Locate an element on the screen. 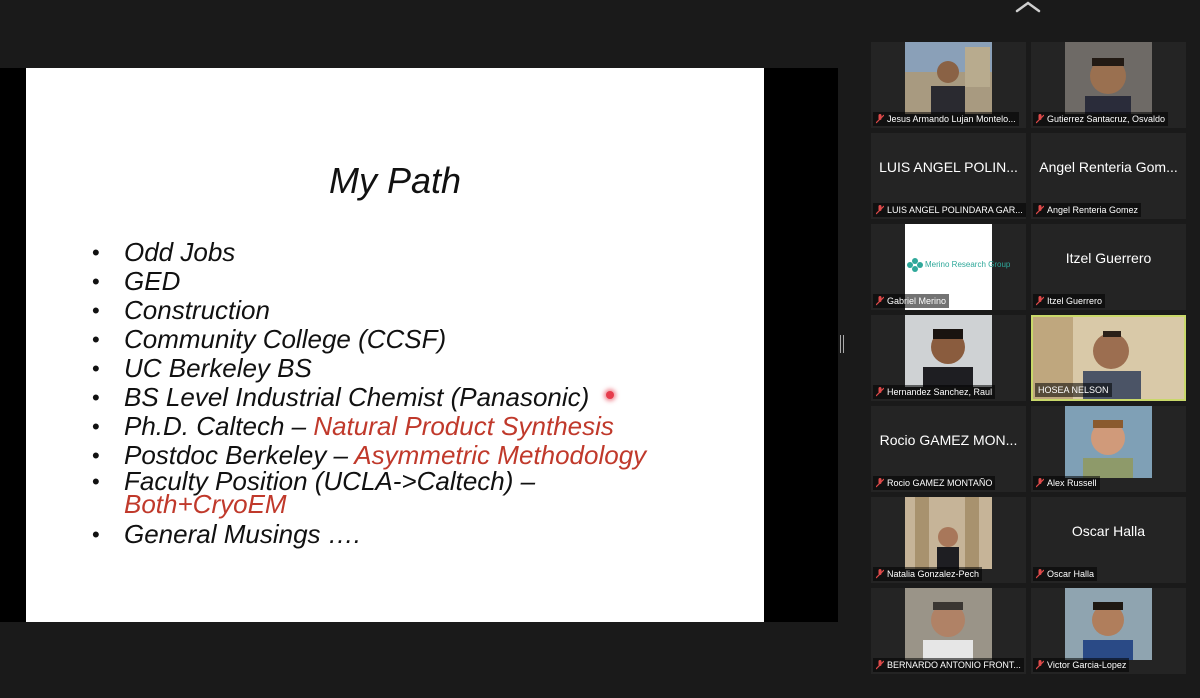 This screenshot has height=698, width=1200. participant-label: Itzel Guerrero is located at coordinates (1069, 301).